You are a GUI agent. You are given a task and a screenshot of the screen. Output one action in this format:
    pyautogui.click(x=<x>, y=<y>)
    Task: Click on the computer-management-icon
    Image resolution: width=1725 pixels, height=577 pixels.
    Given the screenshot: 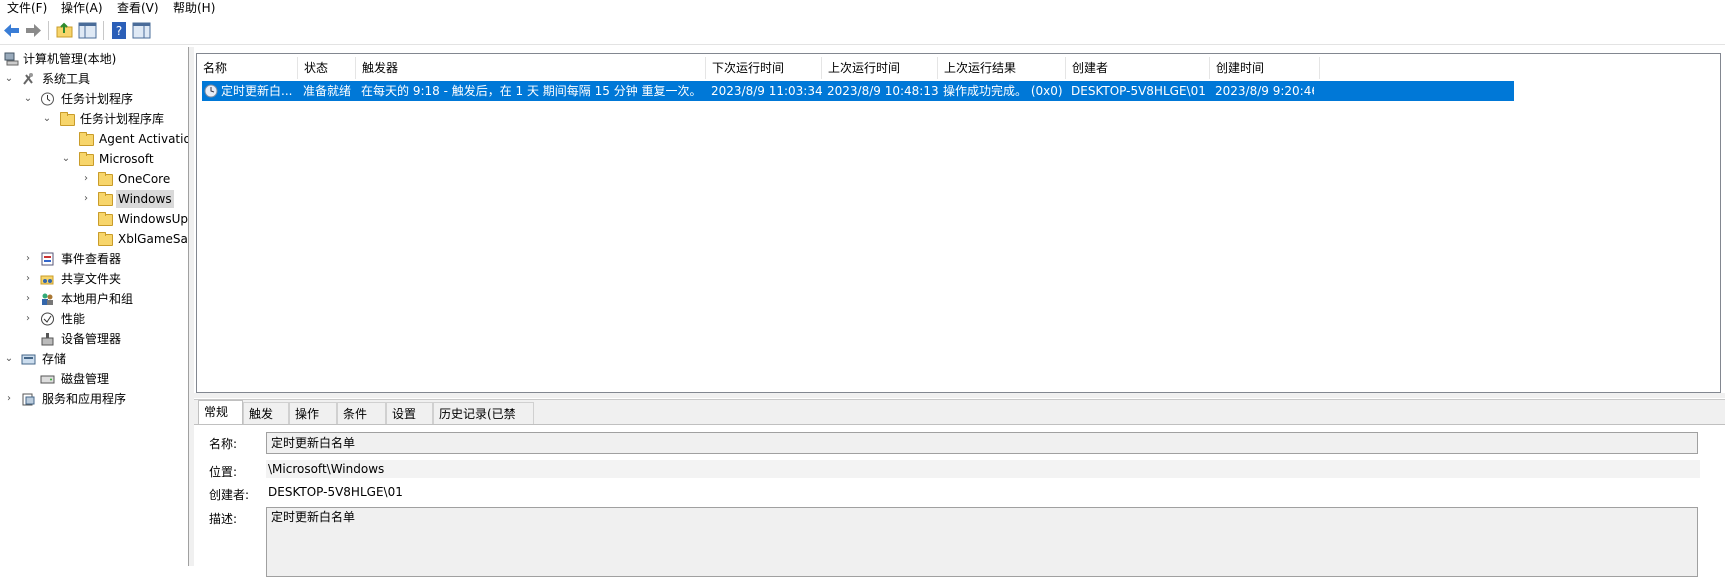 What is the action you would take?
    pyautogui.click(x=11, y=59)
    